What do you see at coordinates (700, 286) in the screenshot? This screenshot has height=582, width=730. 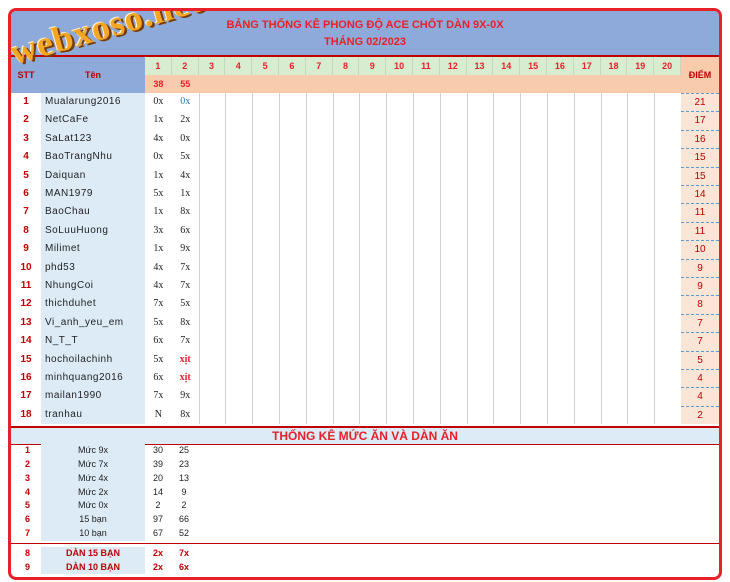 I see `player-points: 9` at bounding box center [700, 286].